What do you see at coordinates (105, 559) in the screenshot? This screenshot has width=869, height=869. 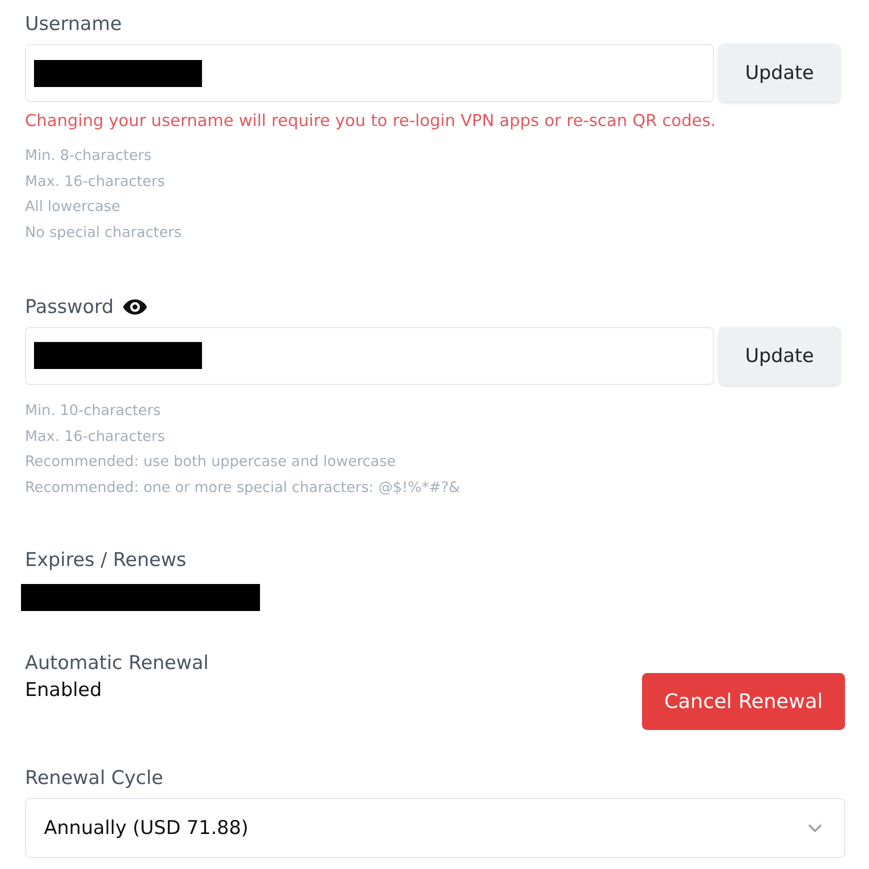 I see `field-label: Expires / Renews` at bounding box center [105, 559].